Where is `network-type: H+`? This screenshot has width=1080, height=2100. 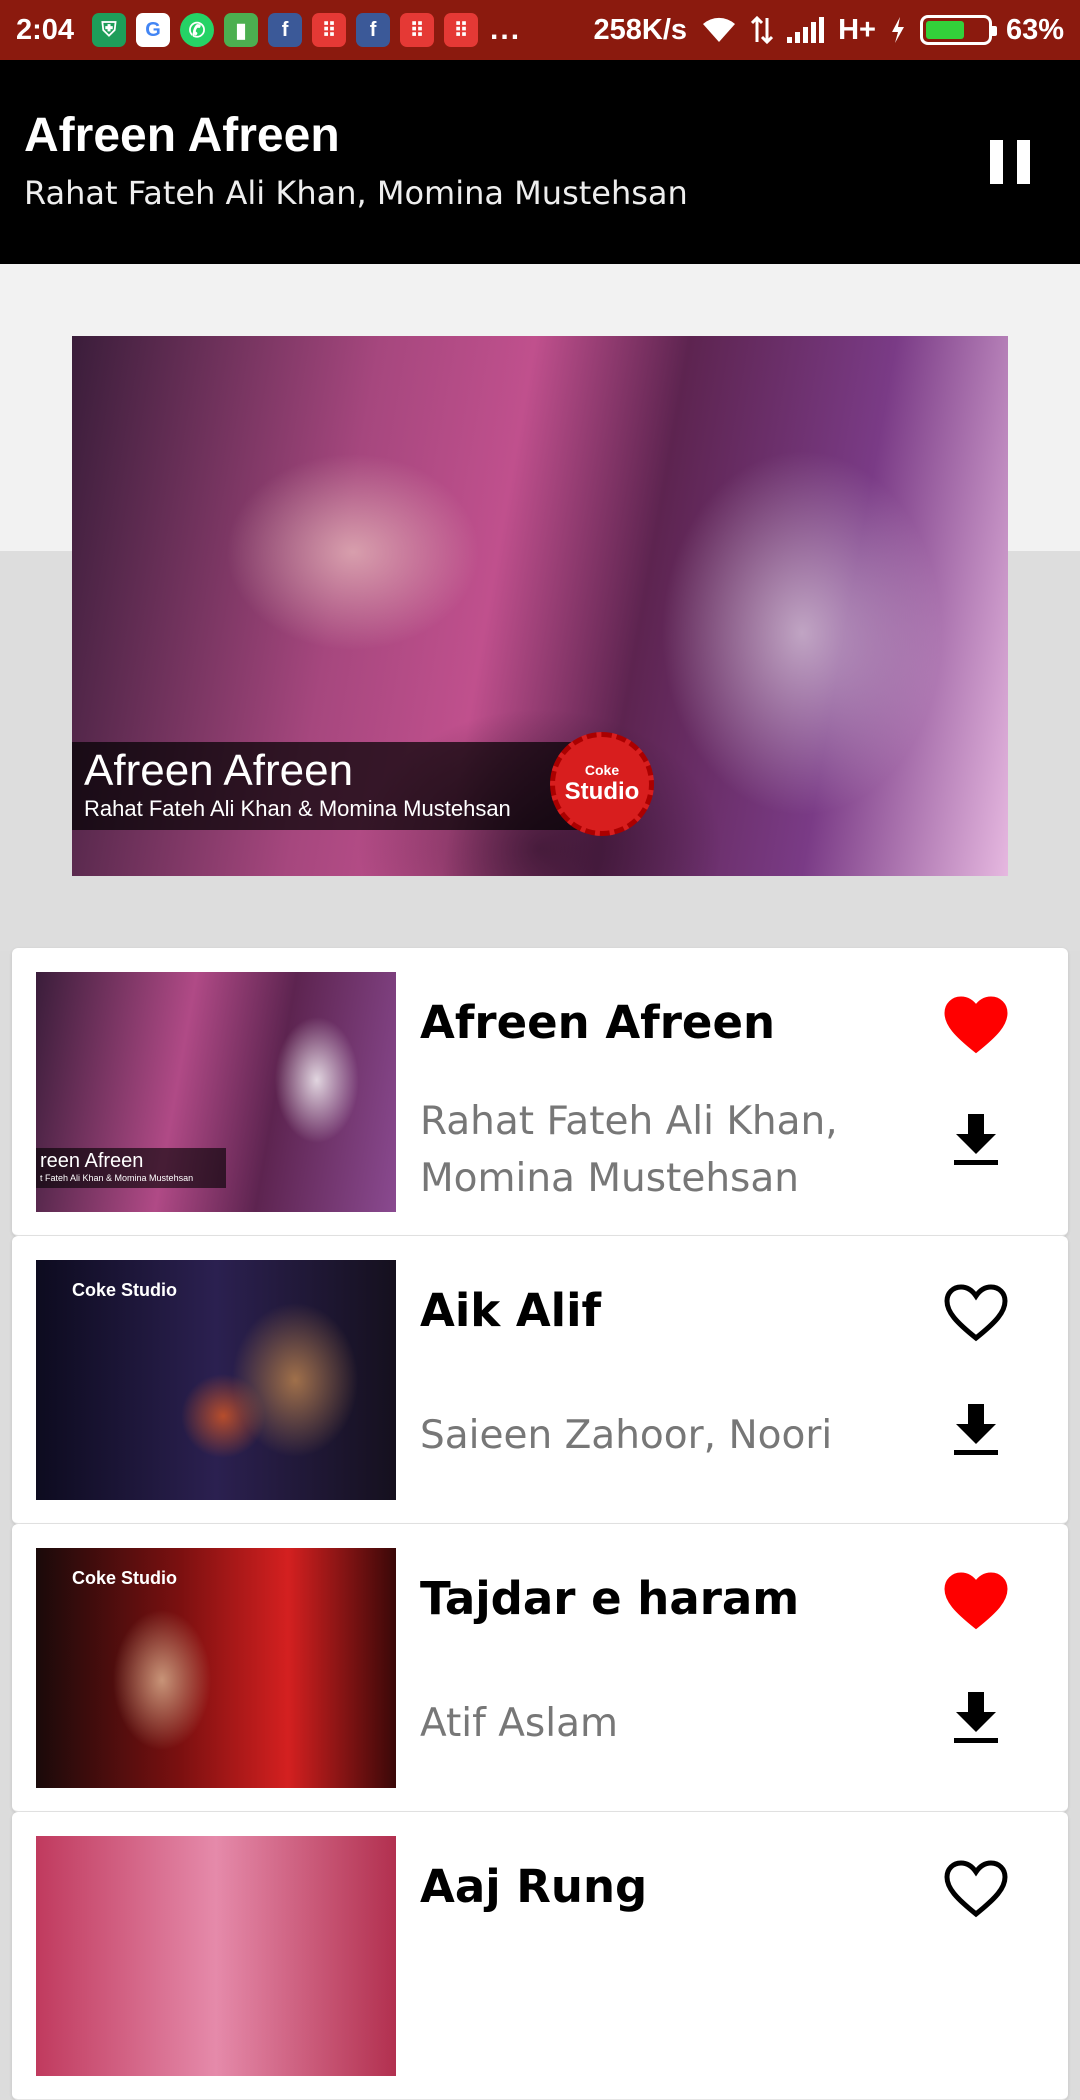
network-type: H+ is located at coordinates (857, 29).